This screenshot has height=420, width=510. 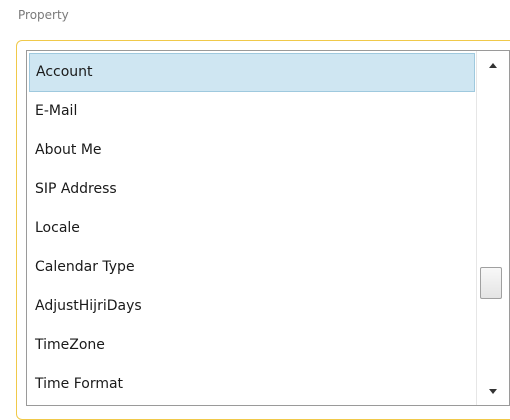 What do you see at coordinates (252, 189) in the screenshot?
I see `list-item-sip-address: SIP Address` at bounding box center [252, 189].